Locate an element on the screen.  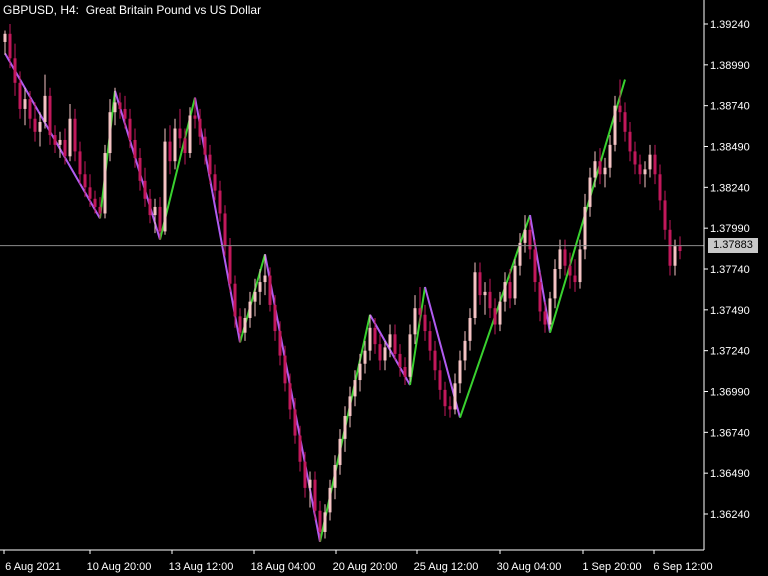
y-tick-label: 1.37490 is located at coordinates (730, 311).